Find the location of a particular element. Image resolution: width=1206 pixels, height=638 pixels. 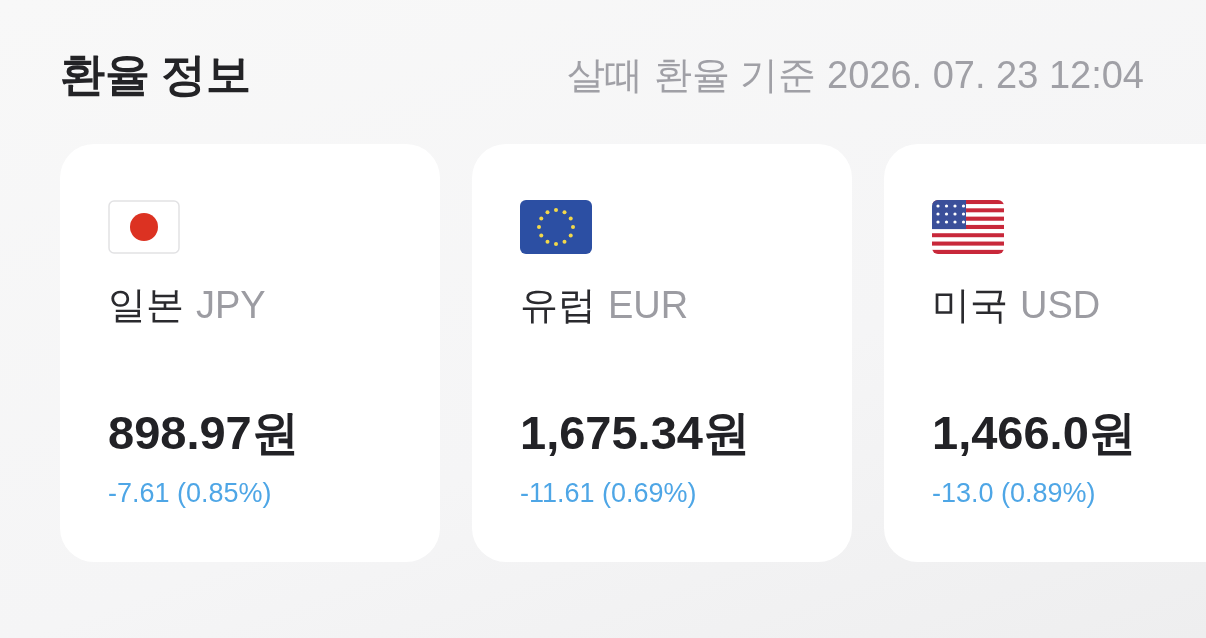

exchange-rate: 1,675.34원 is located at coordinates (635, 433).